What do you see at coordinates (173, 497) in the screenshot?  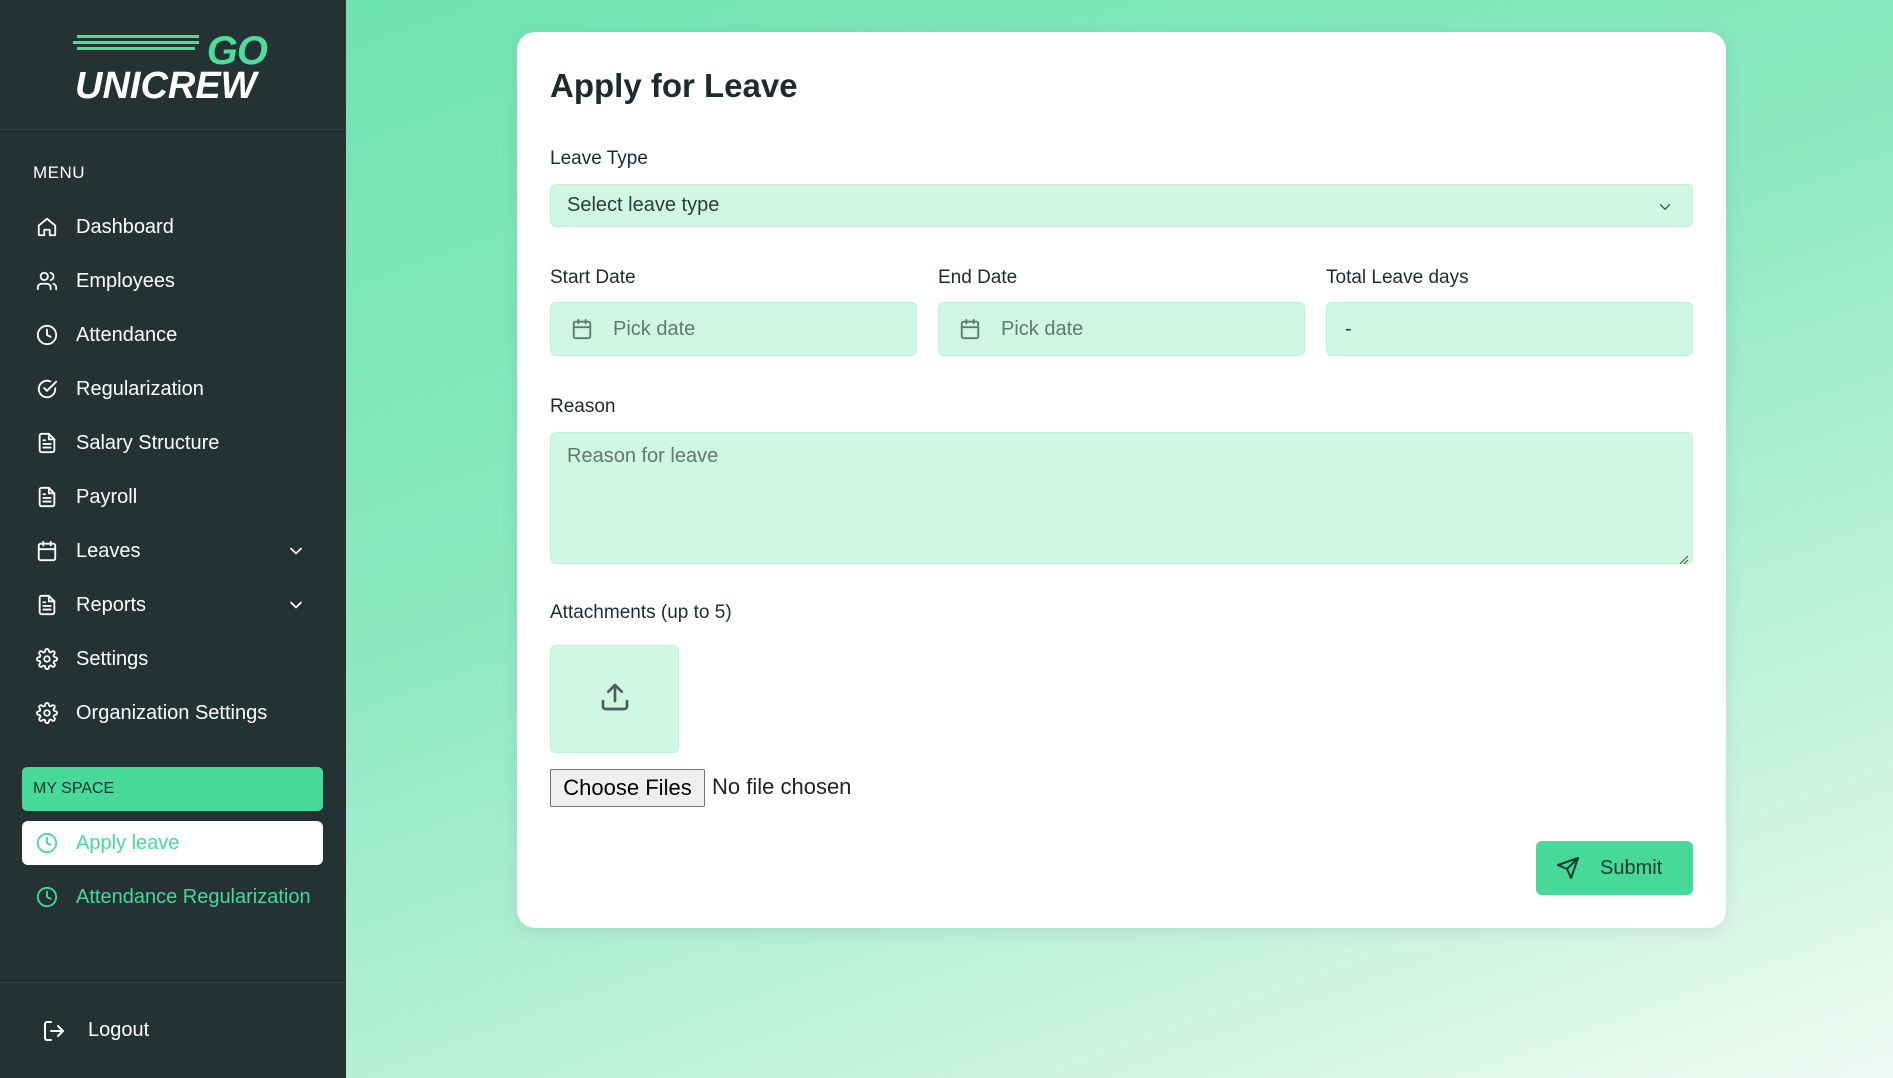 I see `sidebar-item-payroll: Payroll` at bounding box center [173, 497].